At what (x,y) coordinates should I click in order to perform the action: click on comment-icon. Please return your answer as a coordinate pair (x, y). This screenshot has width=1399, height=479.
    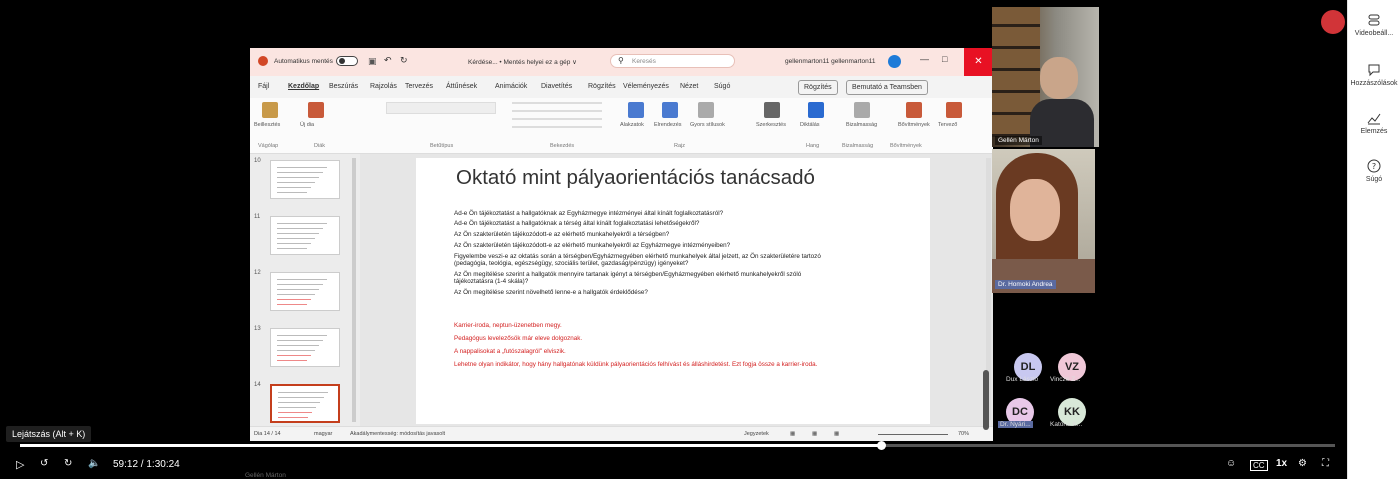
    Looking at the image, I should click on (1374, 70).